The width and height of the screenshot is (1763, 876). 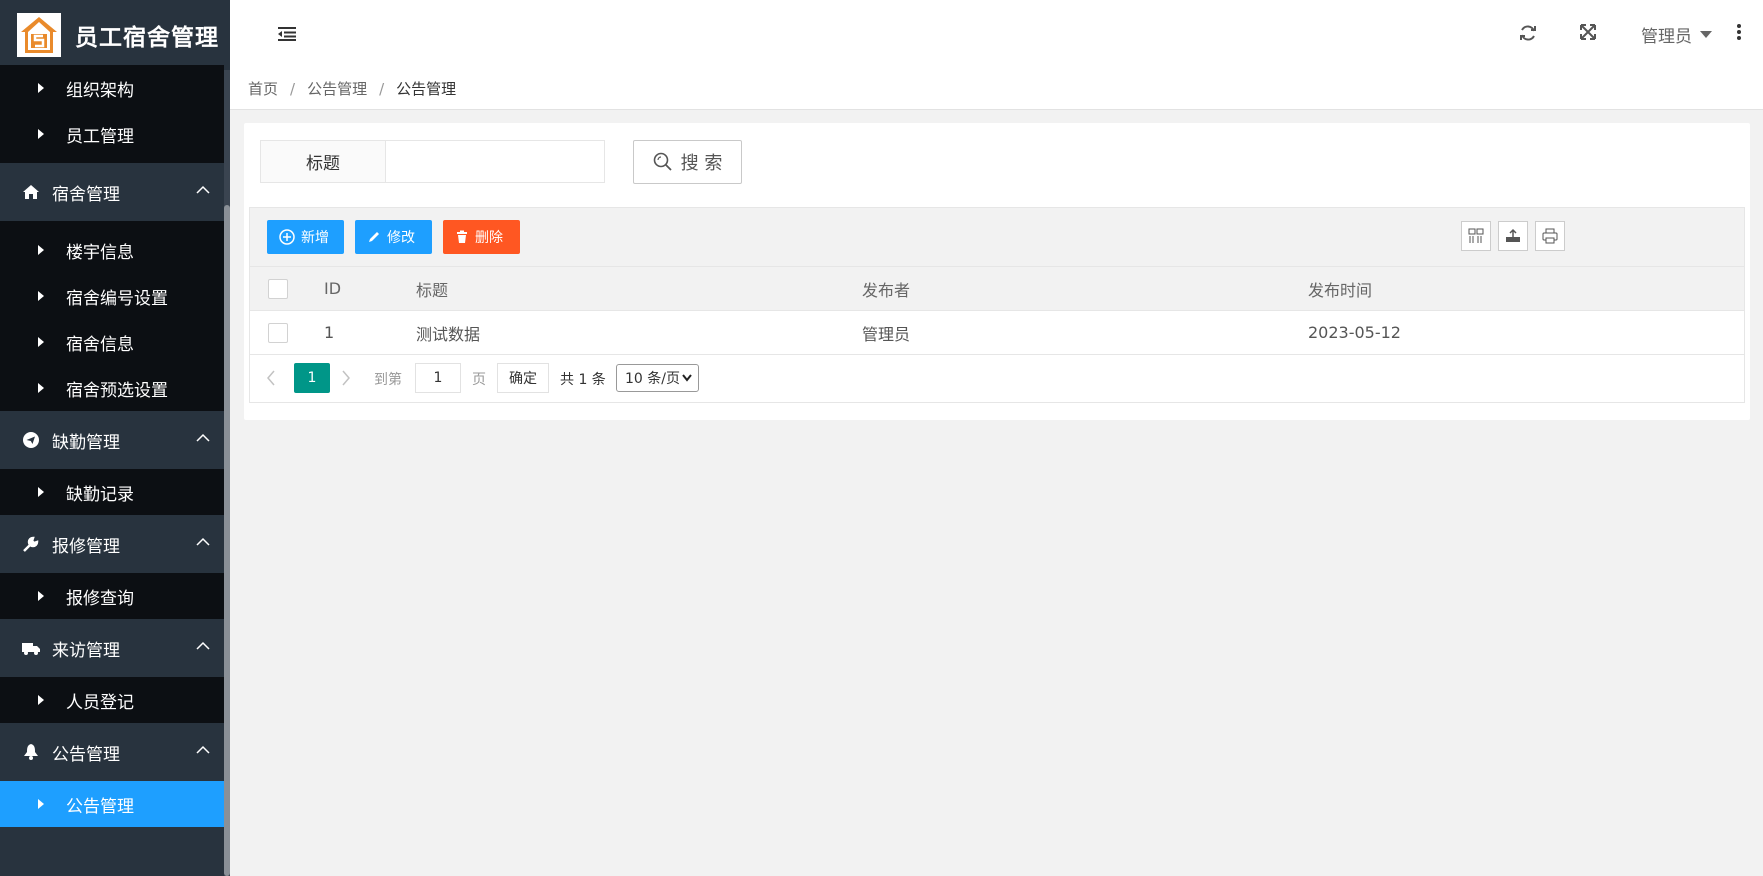 What do you see at coordinates (374, 237) in the screenshot?
I see `pencil-icon` at bounding box center [374, 237].